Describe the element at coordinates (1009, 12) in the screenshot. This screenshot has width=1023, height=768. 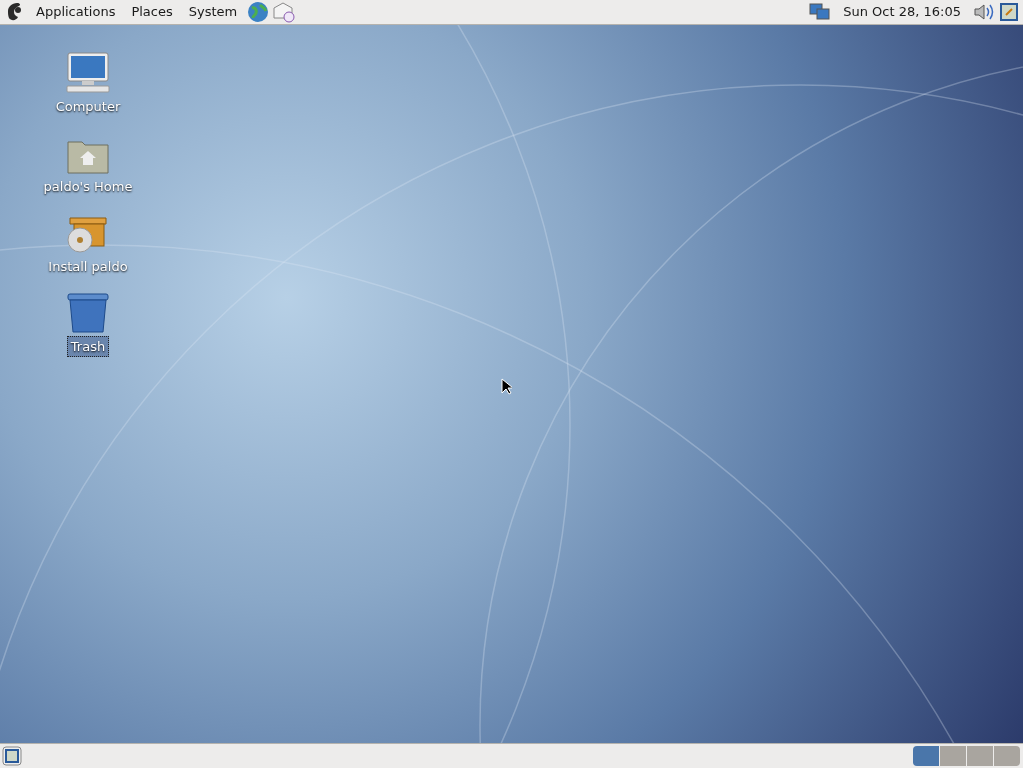
I see `picture-frame-icon` at that location.